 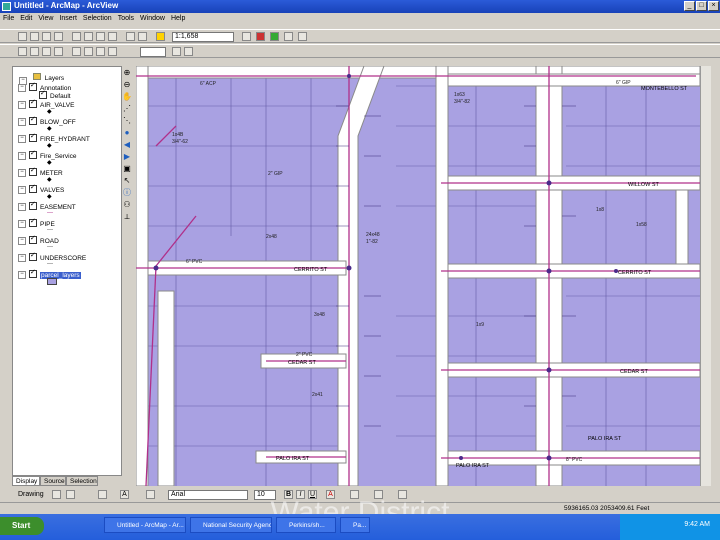 What do you see at coordinates (127, 97) in the screenshot?
I see `pan-hand-icon: ✋` at bounding box center [127, 97].